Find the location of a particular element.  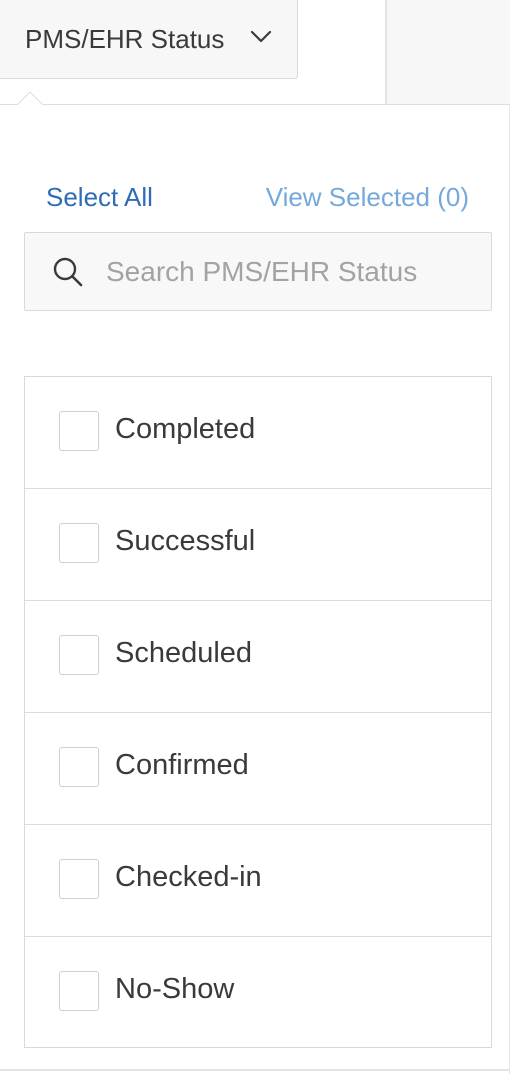

search-box is located at coordinates (258, 271).